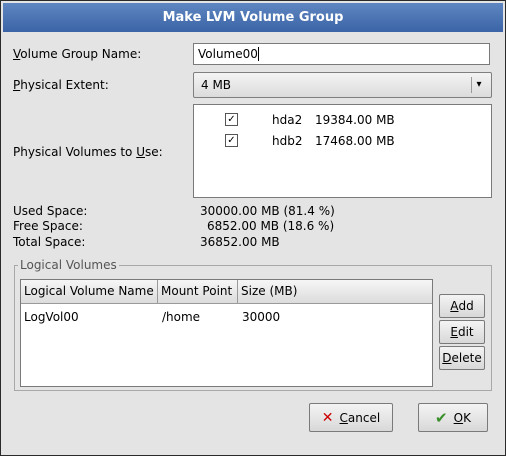  What do you see at coordinates (216, 85) in the screenshot?
I see `physical-extent-value: 4 MB` at bounding box center [216, 85].